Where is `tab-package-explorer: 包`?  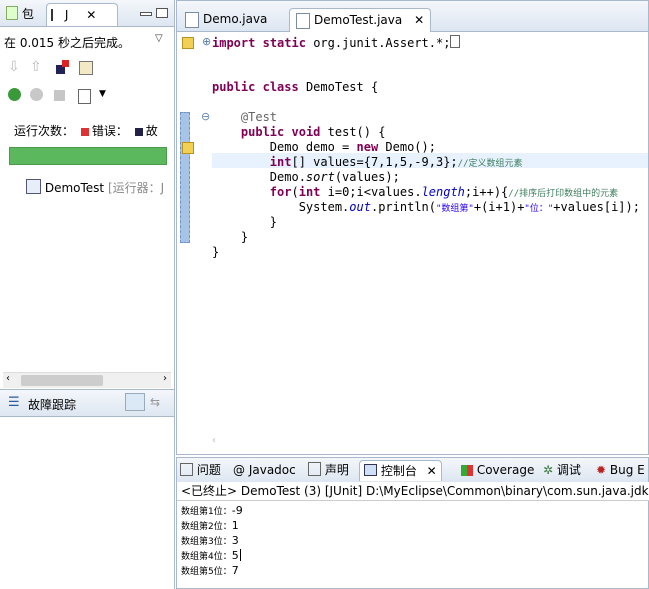
tab-package-explorer: 包 is located at coordinates (20, 14).